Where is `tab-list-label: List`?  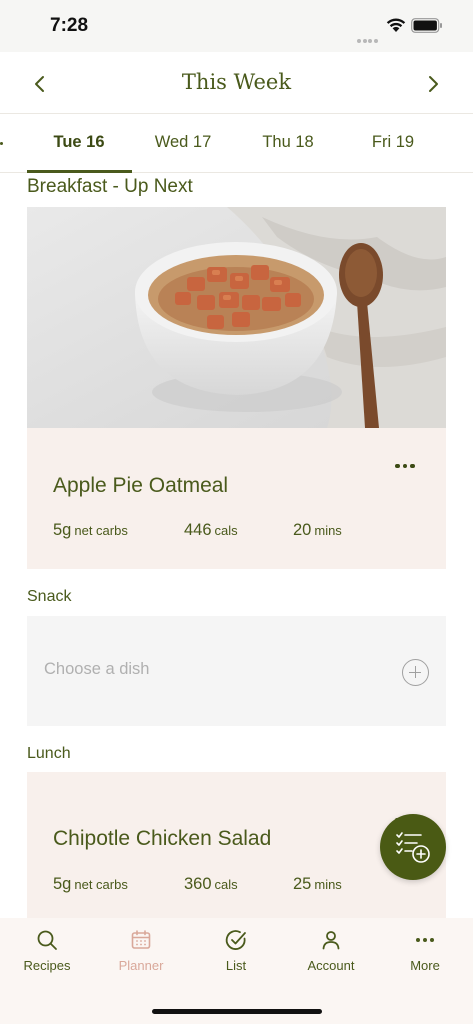 tab-list-label: List is located at coordinates (236, 965).